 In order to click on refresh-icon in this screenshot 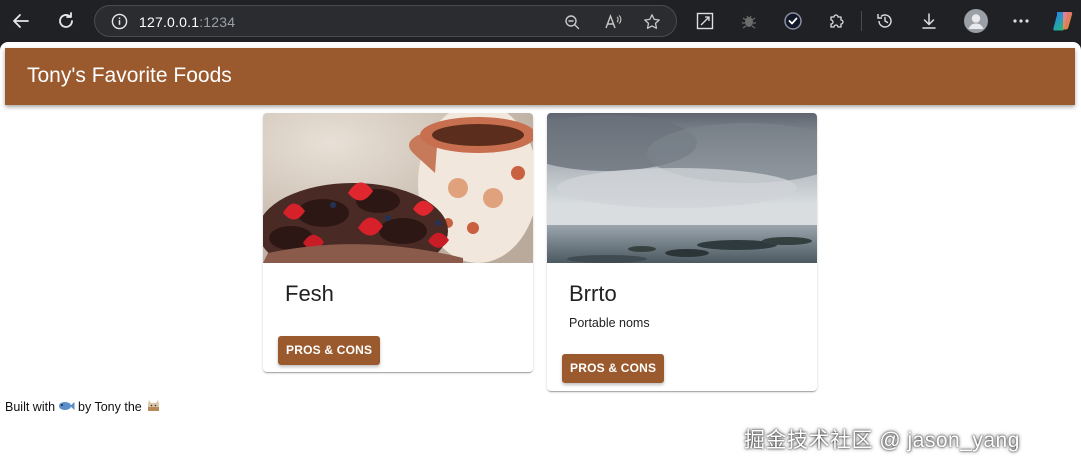, I will do `click(66, 21)`.